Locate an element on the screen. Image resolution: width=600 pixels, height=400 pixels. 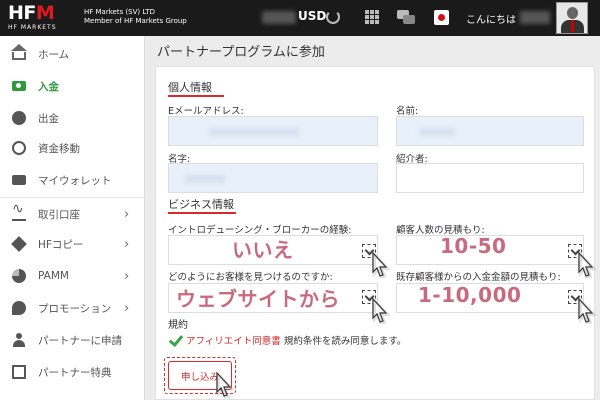
sidebar-item-partner-apply: パートナーに申請 is located at coordinates (72, 340).